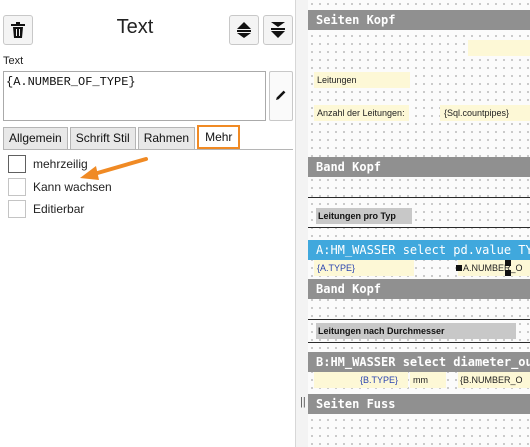 Image resolution: width=530 pixels, height=447 pixels. What do you see at coordinates (364, 268) in the screenshot?
I see `field-a-type: {A.TYPE}` at bounding box center [364, 268].